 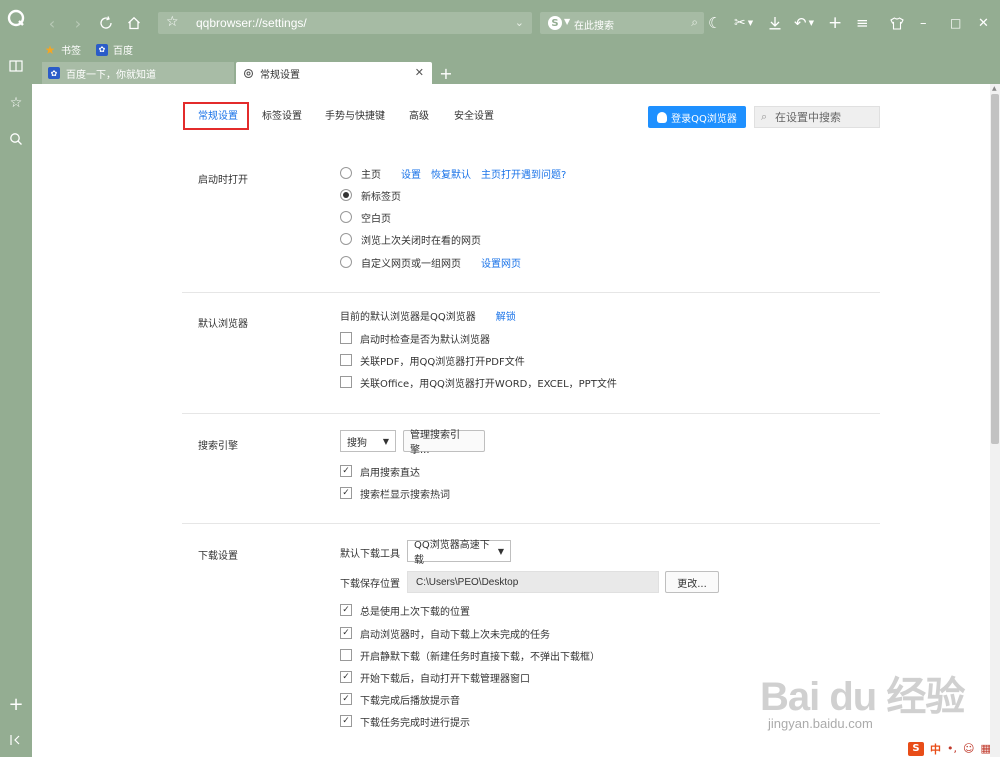 I want to click on checkbox-row-hot-words: ✓ 搜索栏显示搜索热词, so click(x=395, y=493).